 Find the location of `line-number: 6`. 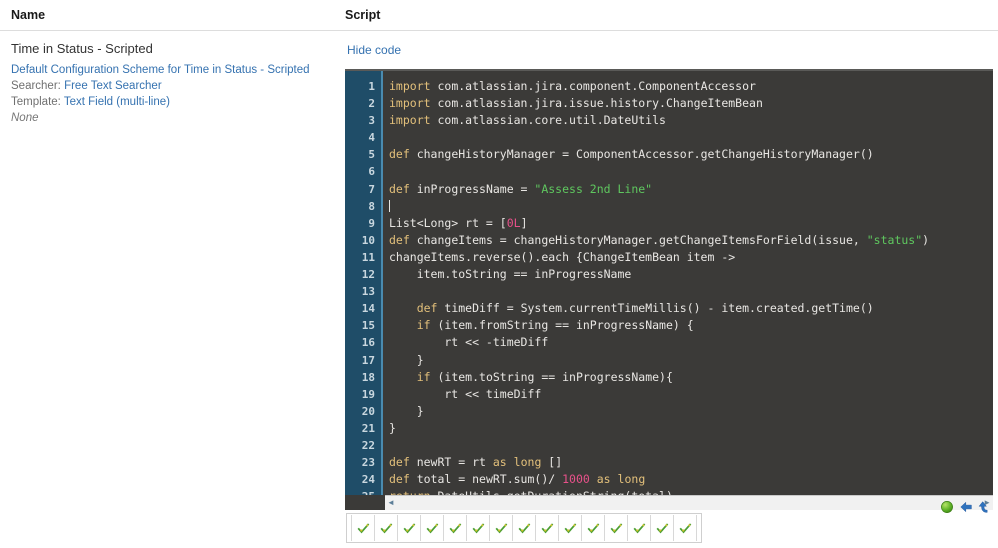

line-number: 6 is located at coordinates (371, 172).